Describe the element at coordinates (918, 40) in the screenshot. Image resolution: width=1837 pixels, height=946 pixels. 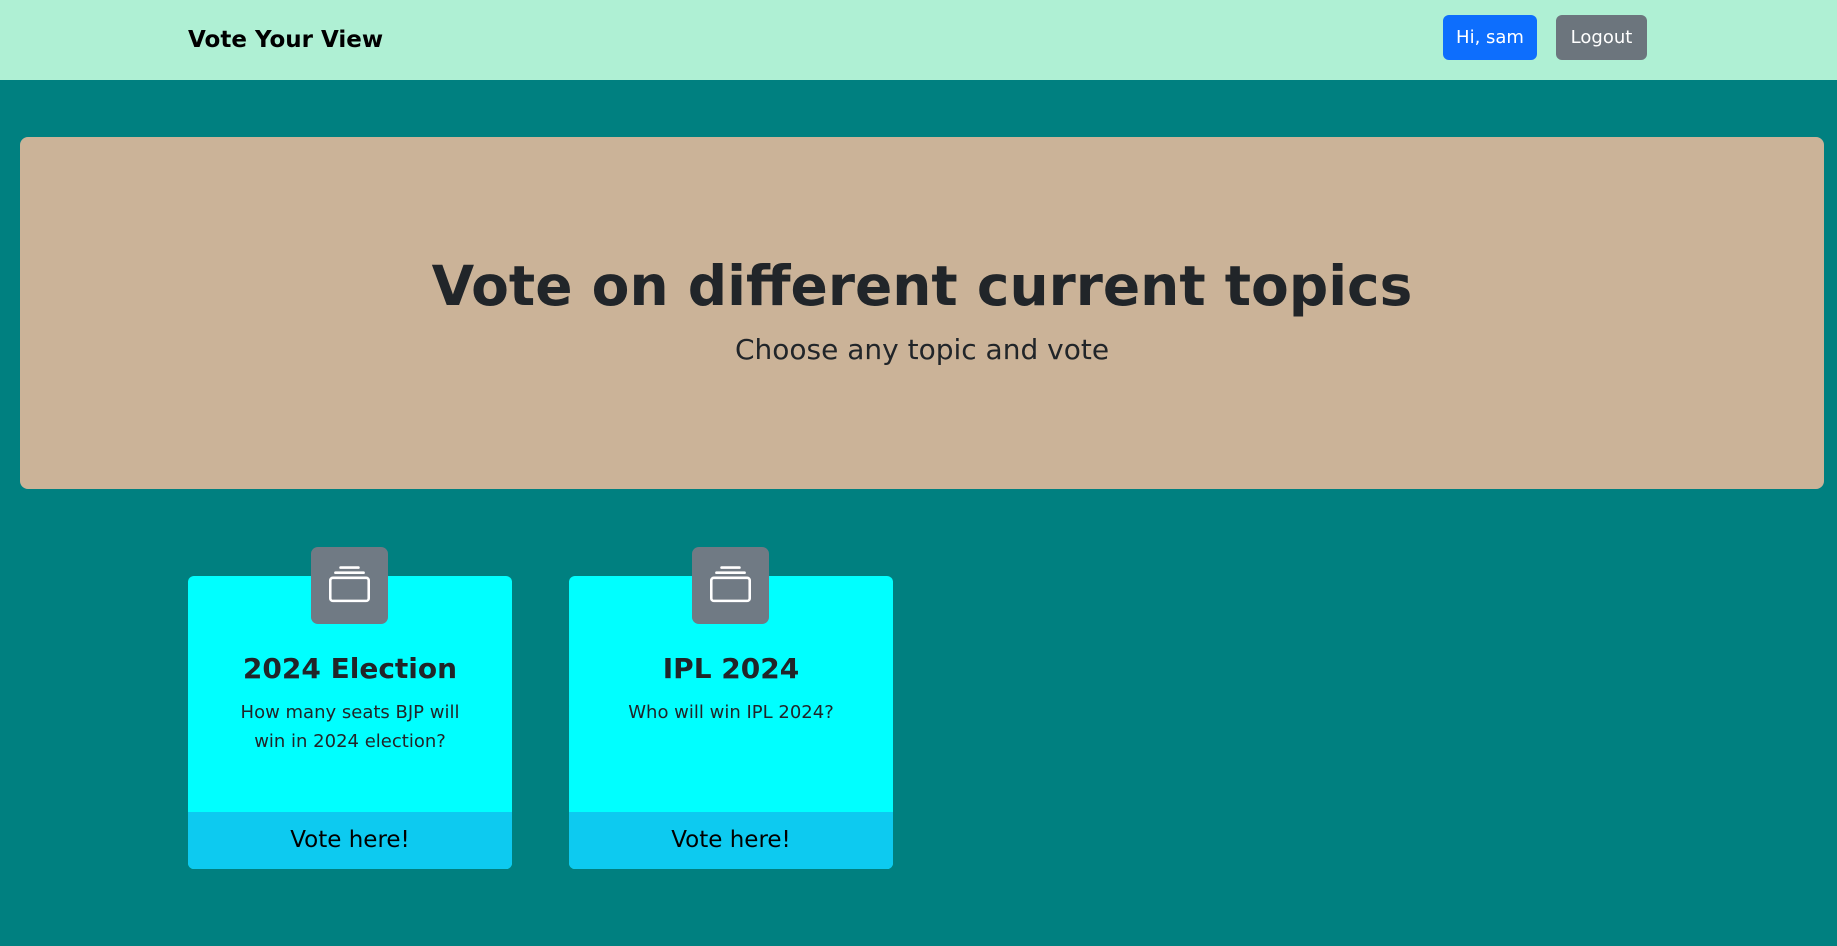
I see `navbar: Vote Your View Hi, sam Logout` at that location.